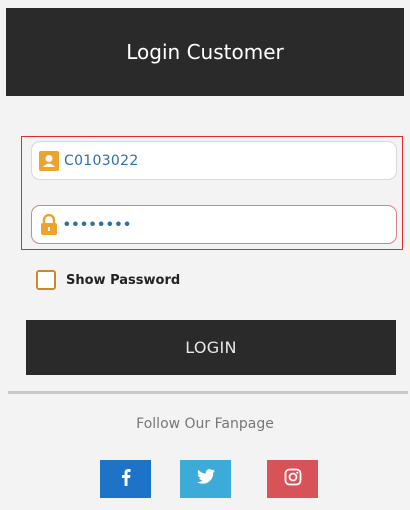  Describe the element at coordinates (214, 160) in the screenshot. I see `username-field: C0103022` at that location.